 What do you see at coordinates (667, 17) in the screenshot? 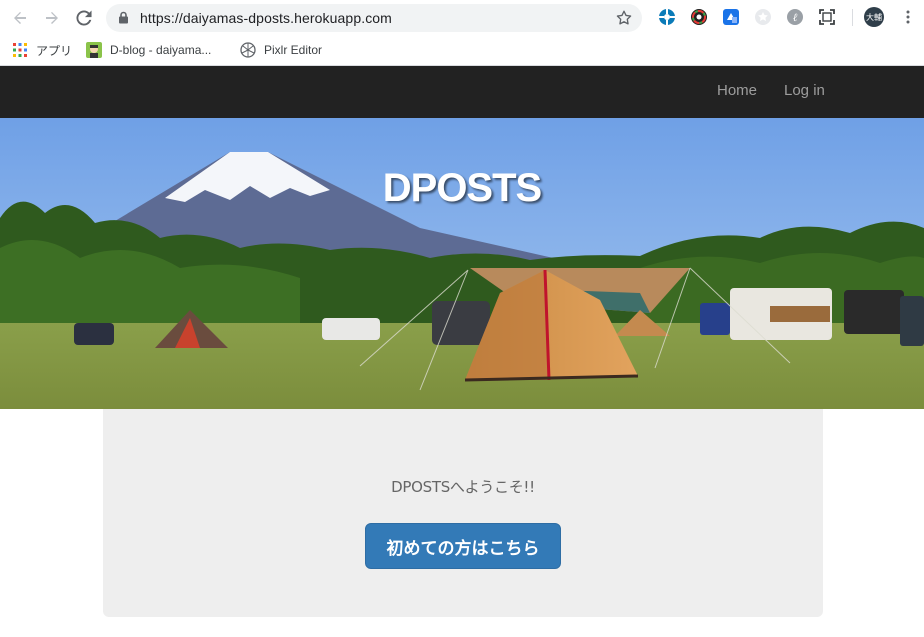
I see `extension-blue-icon` at bounding box center [667, 17].